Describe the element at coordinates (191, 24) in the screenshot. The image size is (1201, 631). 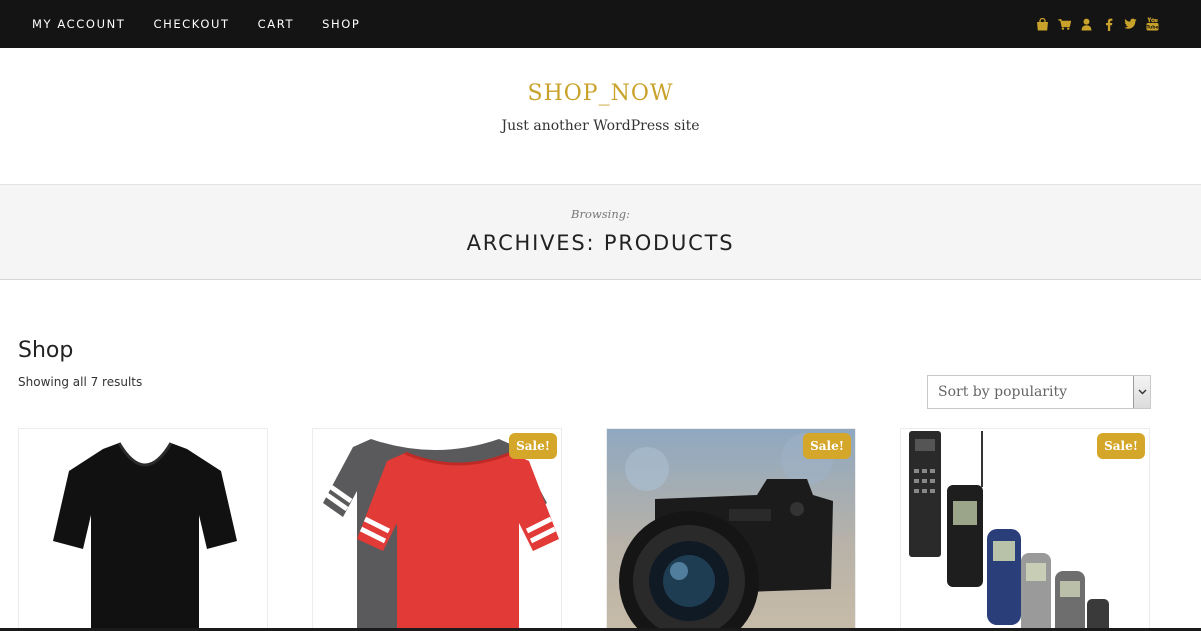
I see `nav-checkout: CHECKOUT` at that location.